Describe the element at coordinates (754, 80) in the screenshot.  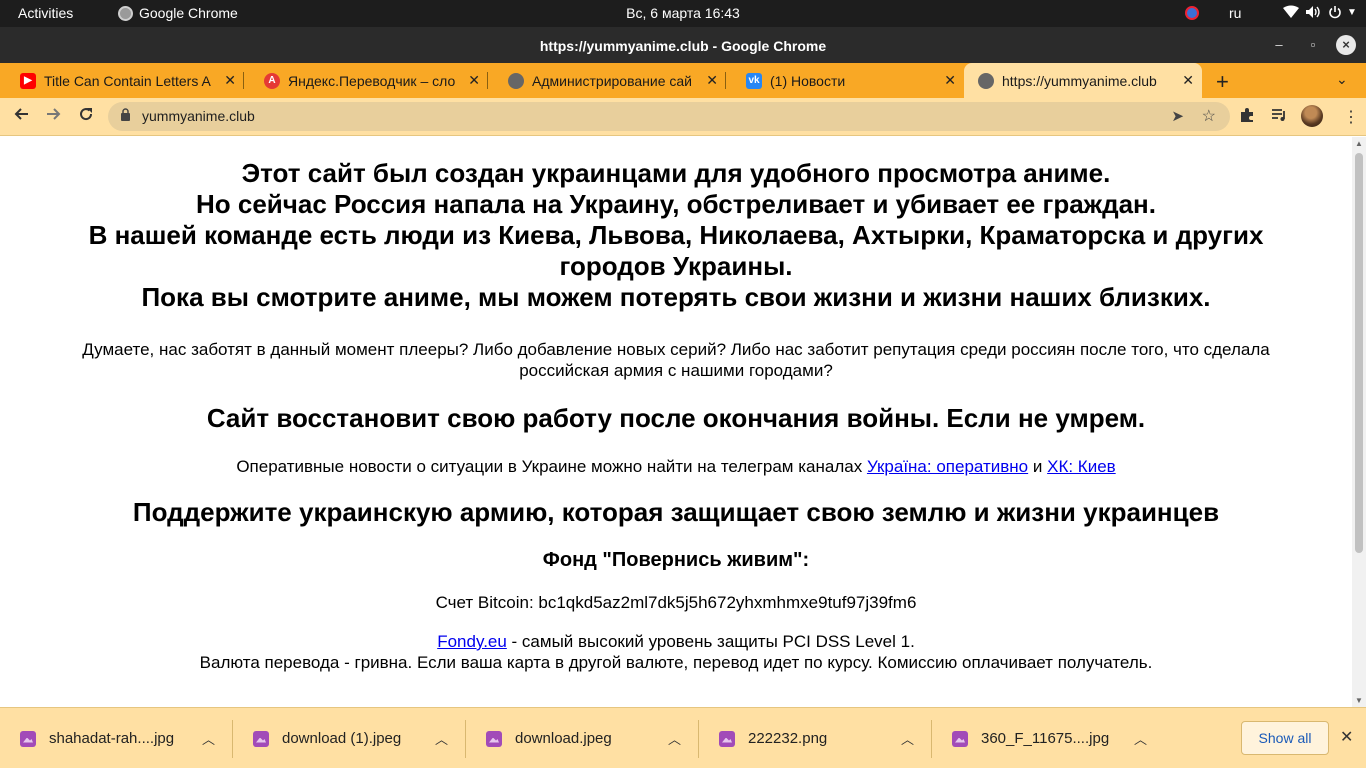
I see `vk-icon: vk` at that location.